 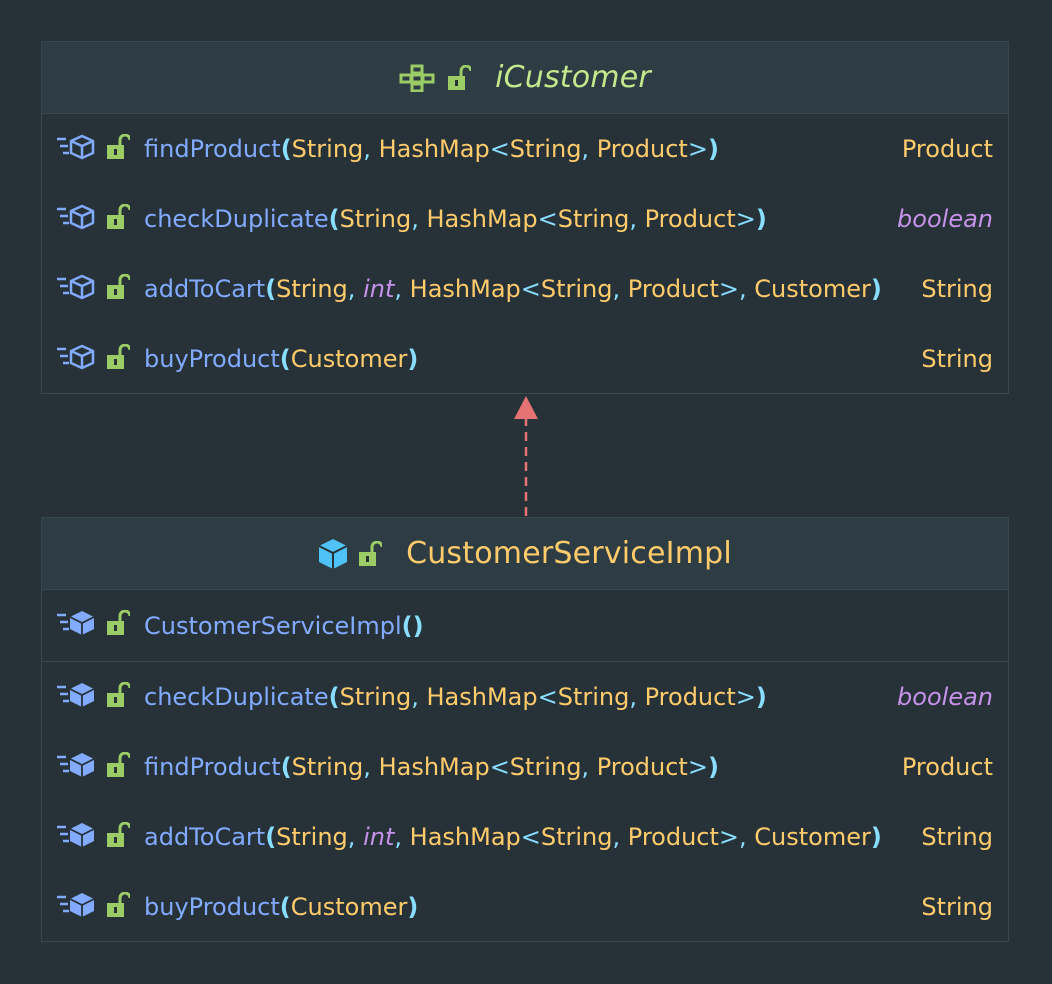 I want to click on class-title: CustomerServiceImpl, so click(x=569, y=553).